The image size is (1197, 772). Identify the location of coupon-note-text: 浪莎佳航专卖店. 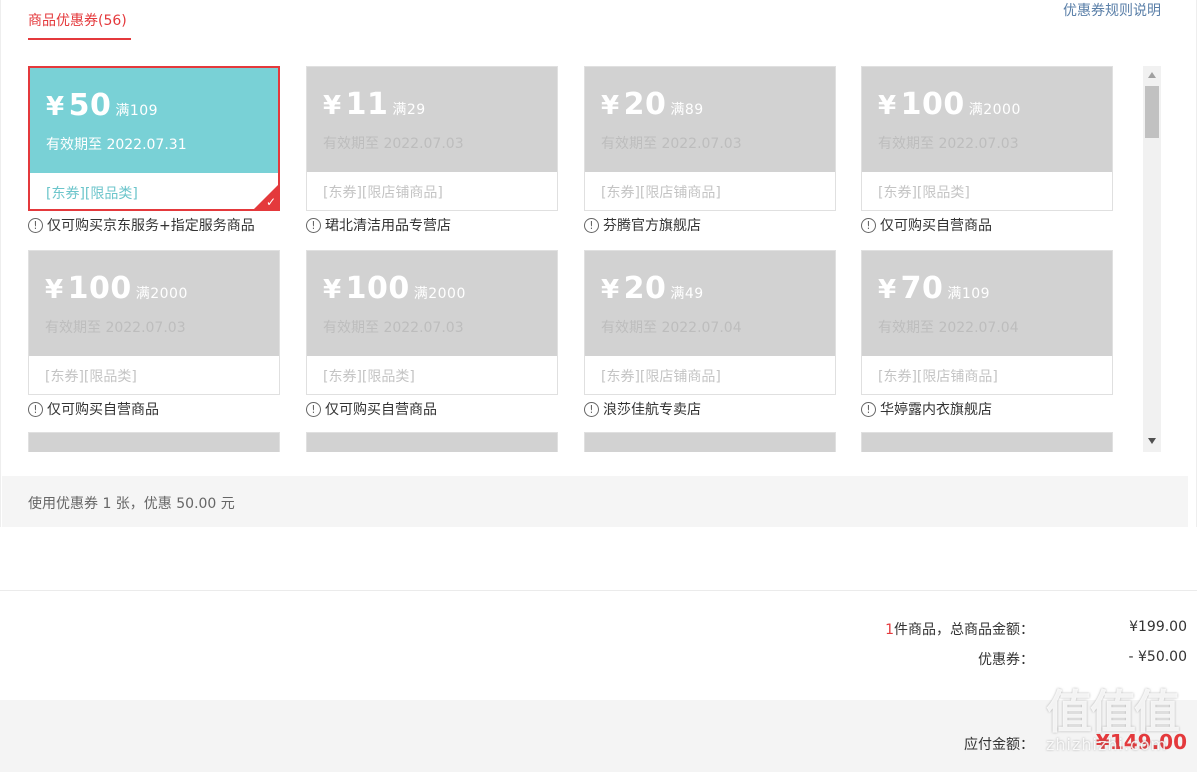
(652, 410).